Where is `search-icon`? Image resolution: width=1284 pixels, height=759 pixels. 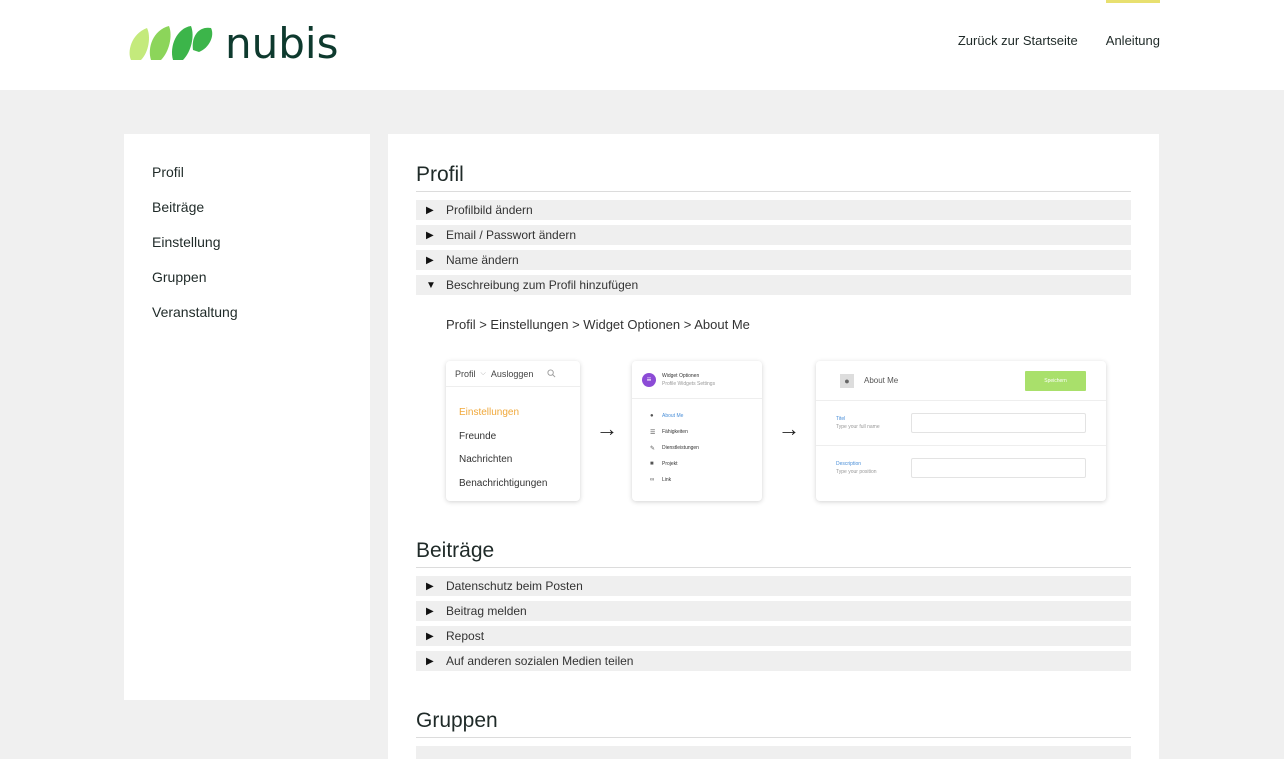 search-icon is located at coordinates (551, 373).